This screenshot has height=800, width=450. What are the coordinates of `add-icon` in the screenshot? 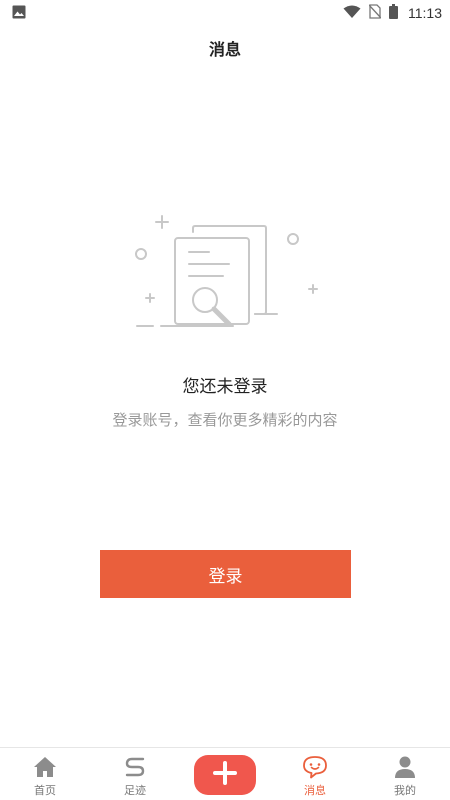 It's located at (225, 775).